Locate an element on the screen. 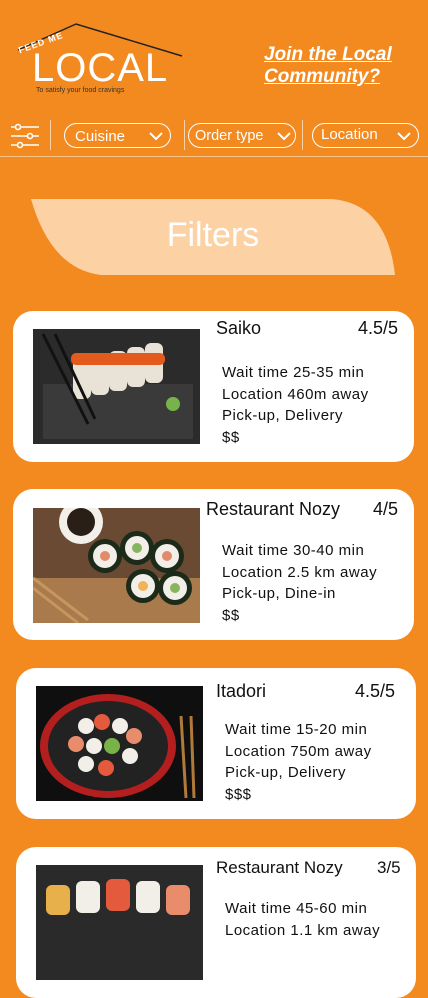 The height and width of the screenshot is (998, 428). join-community-link: Join the Local Community? is located at coordinates (344, 66).